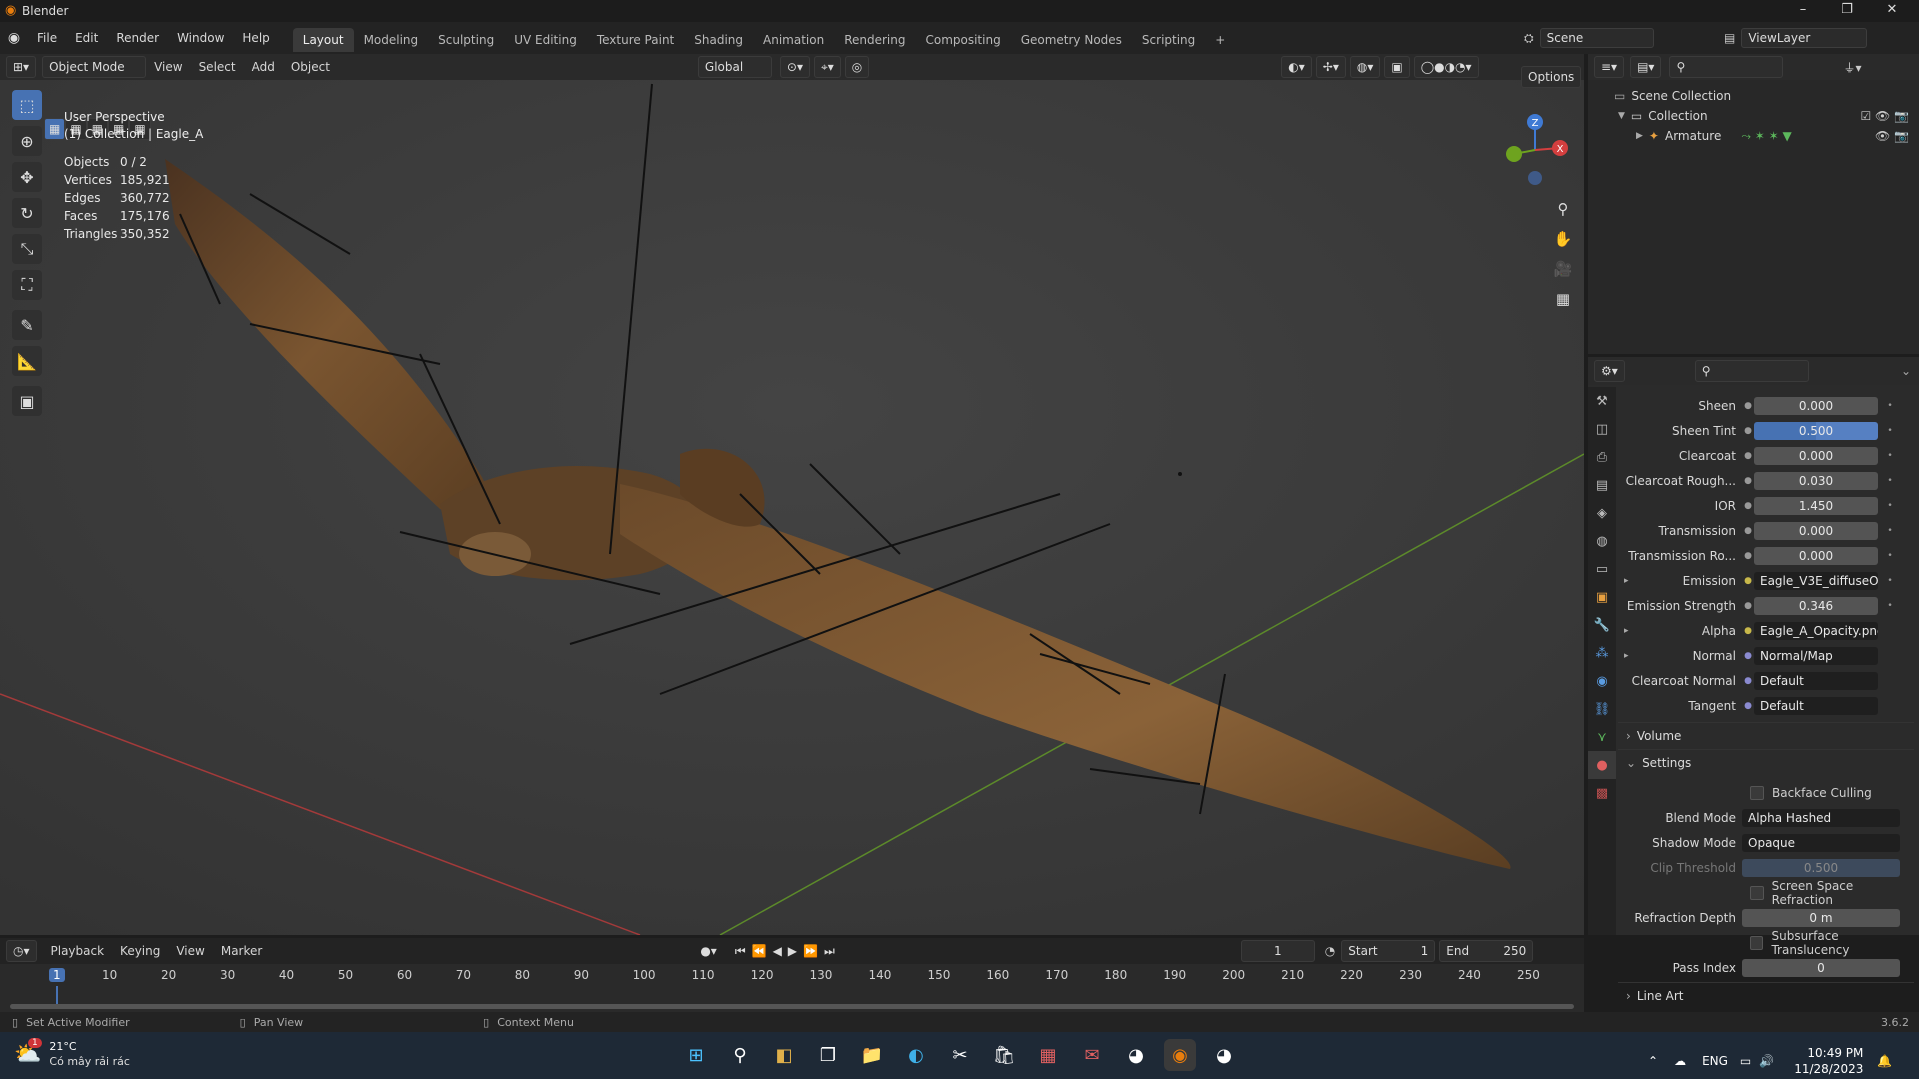 This screenshot has width=1919, height=1079. Describe the element at coordinates (1816, 655) in the screenshot. I see `property-value-field: Normal/Map` at that location.